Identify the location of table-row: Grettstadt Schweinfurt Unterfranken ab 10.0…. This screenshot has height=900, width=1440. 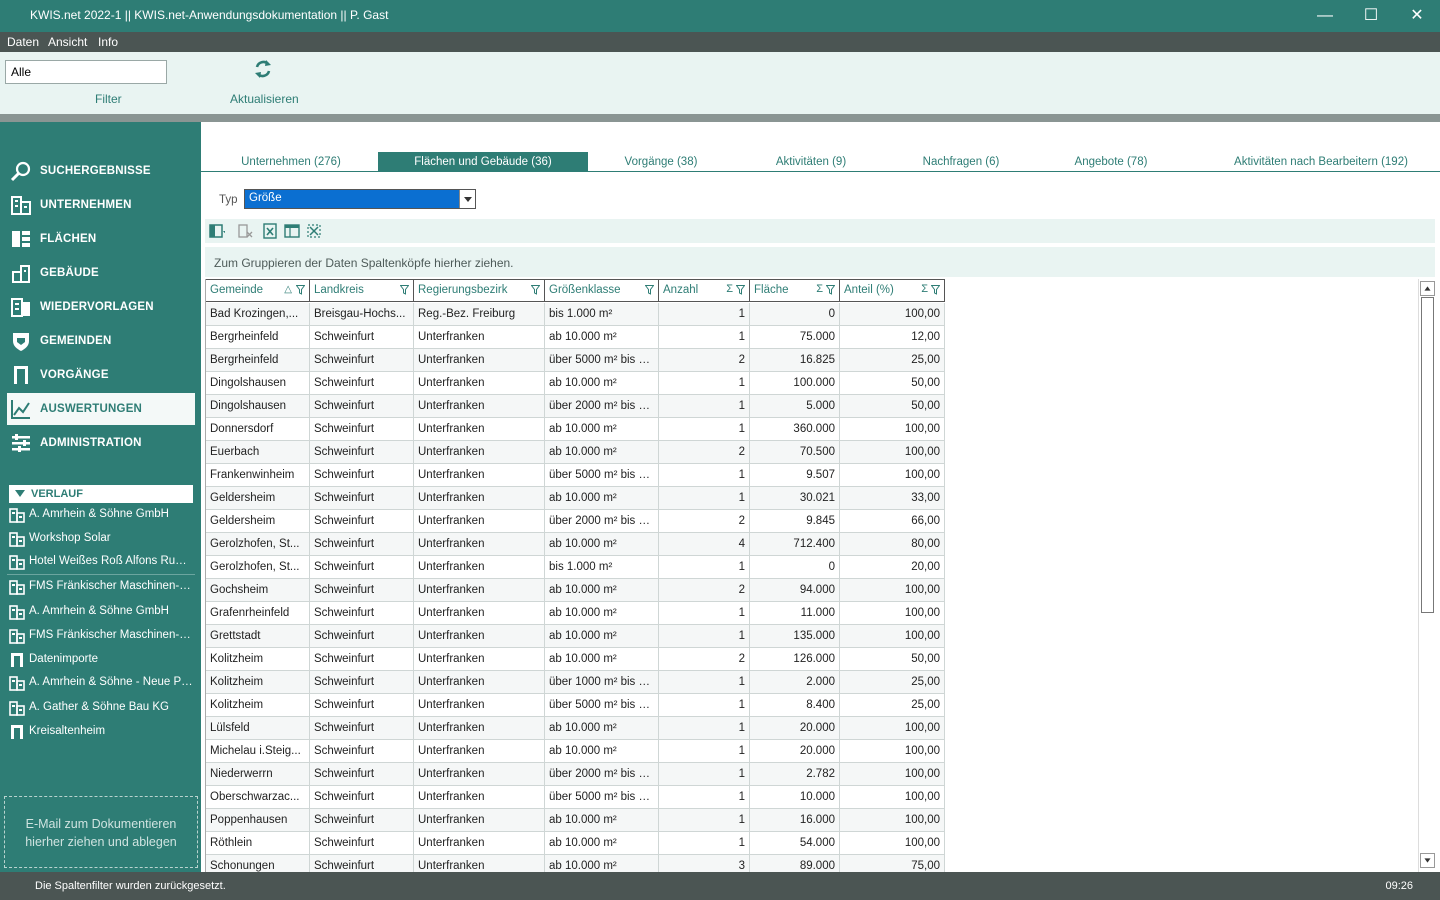
(575, 636).